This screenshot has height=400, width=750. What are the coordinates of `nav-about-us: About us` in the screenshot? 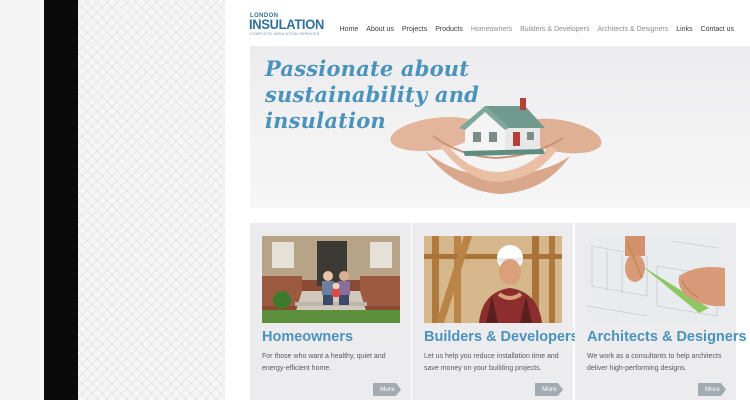 It's located at (380, 29).